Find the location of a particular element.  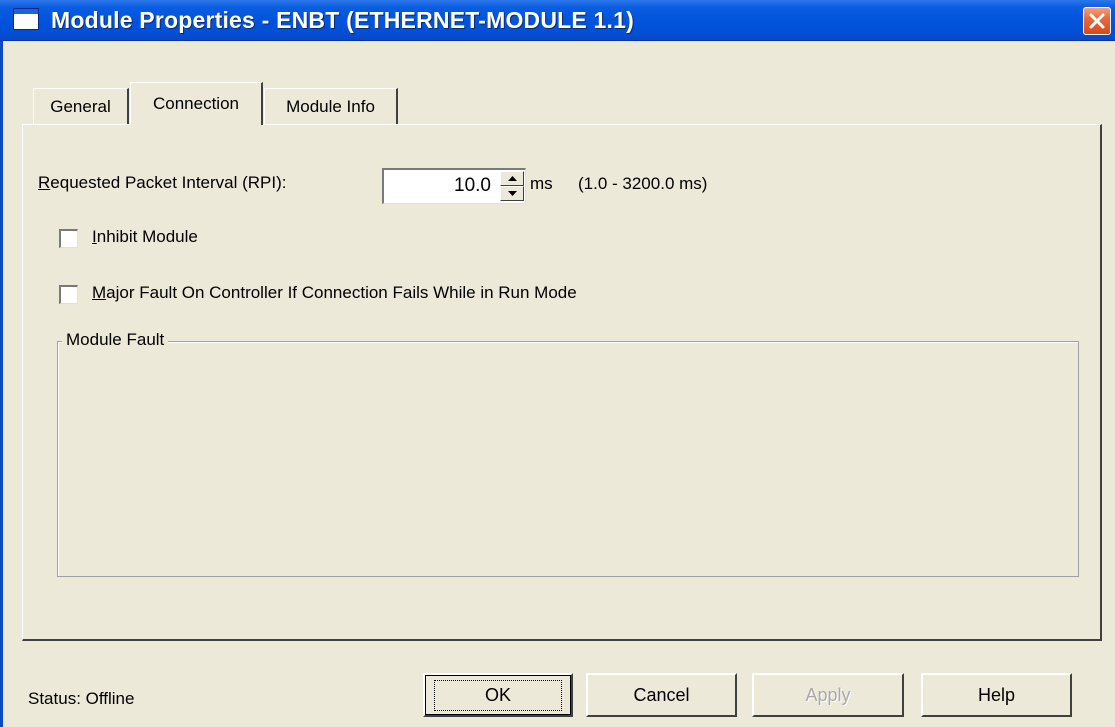

arrow-down-icon is located at coordinates (512, 193).